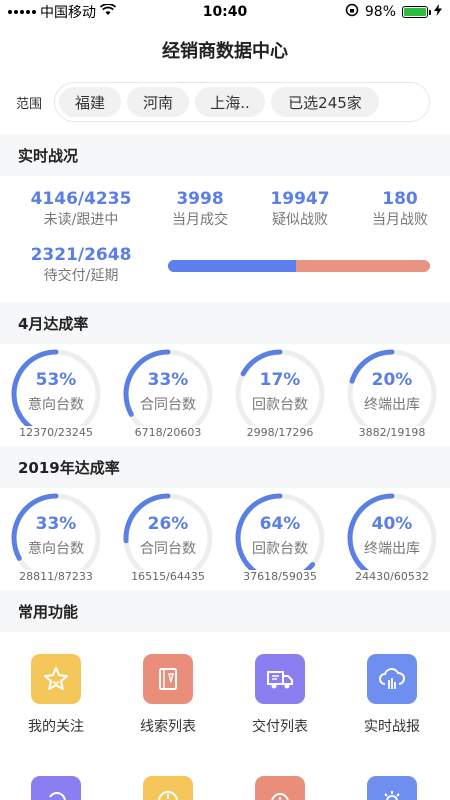 This screenshot has height=800, width=450. I want to click on rotation-lock-icon, so click(352, 12).